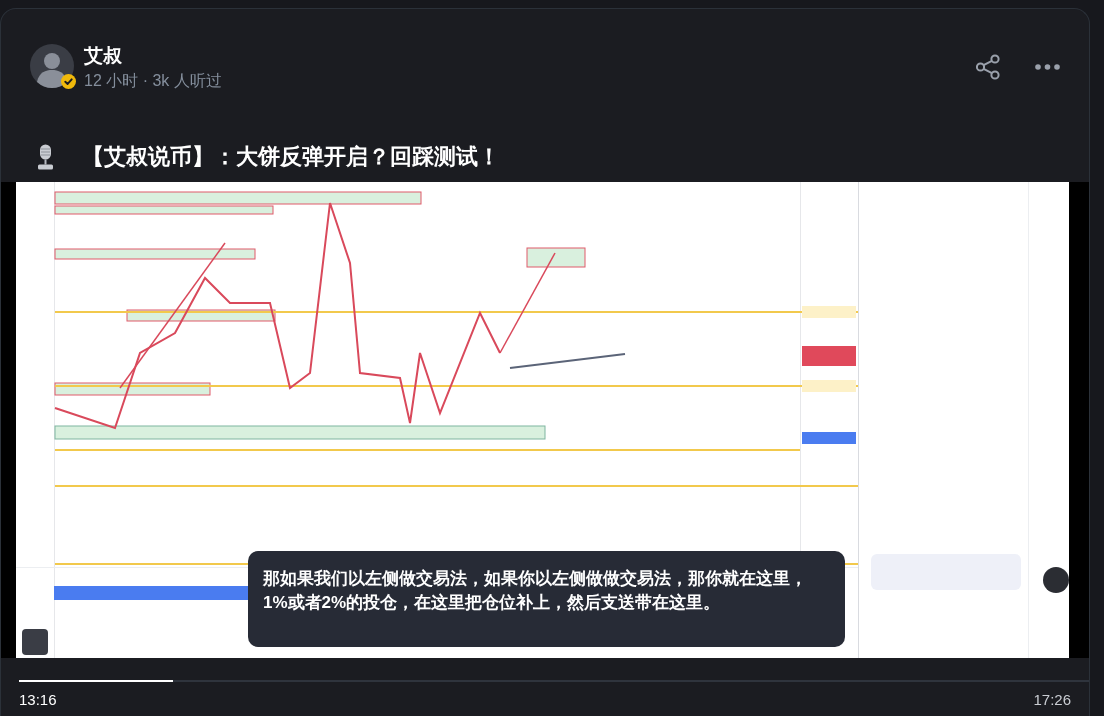  I want to click on subtitle-caption: 那如果我们以左侧做交易法，如果你以左侧做做交易法，那你就在这里，1%或者2%的投仓，在这里把仓位补上，然后支送带在这里。, so click(535, 591).